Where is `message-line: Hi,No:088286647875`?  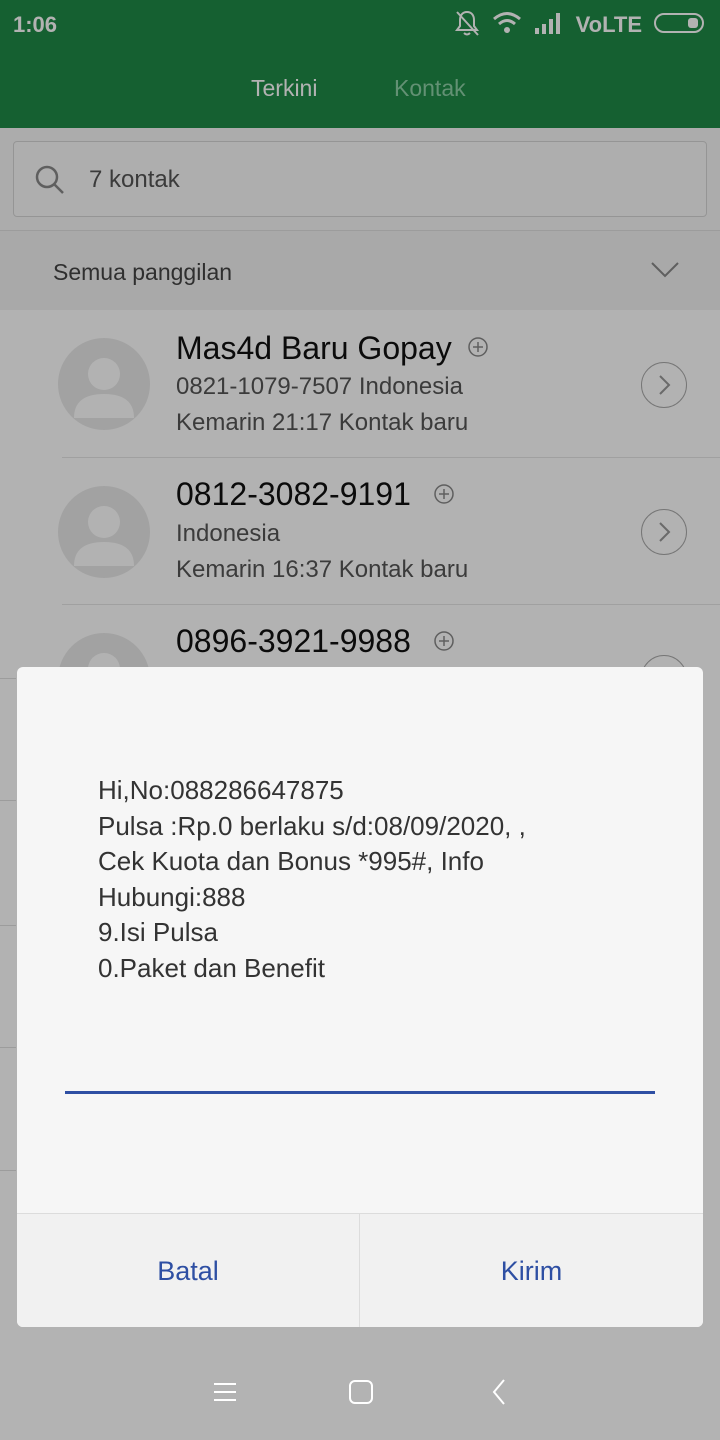
message-line: Hi,No:088286647875 is located at coordinates (221, 790).